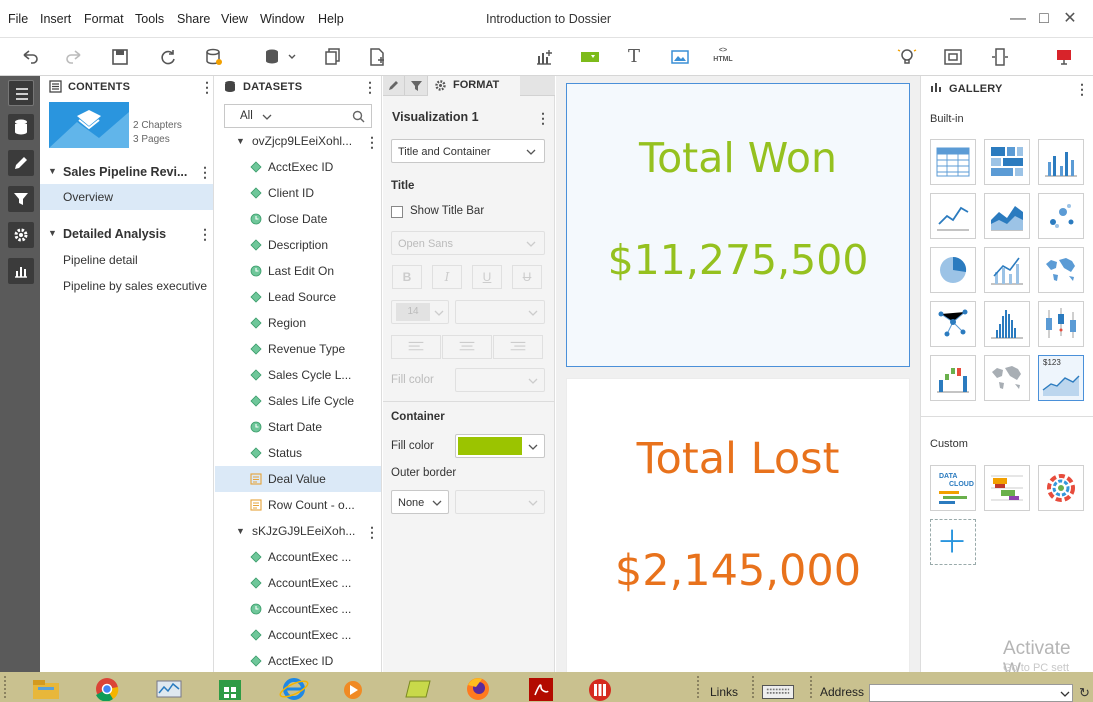 The width and height of the screenshot is (1093, 702). Describe the element at coordinates (1007, 270) in the screenshot. I see `gallery-combo-chart` at that location.